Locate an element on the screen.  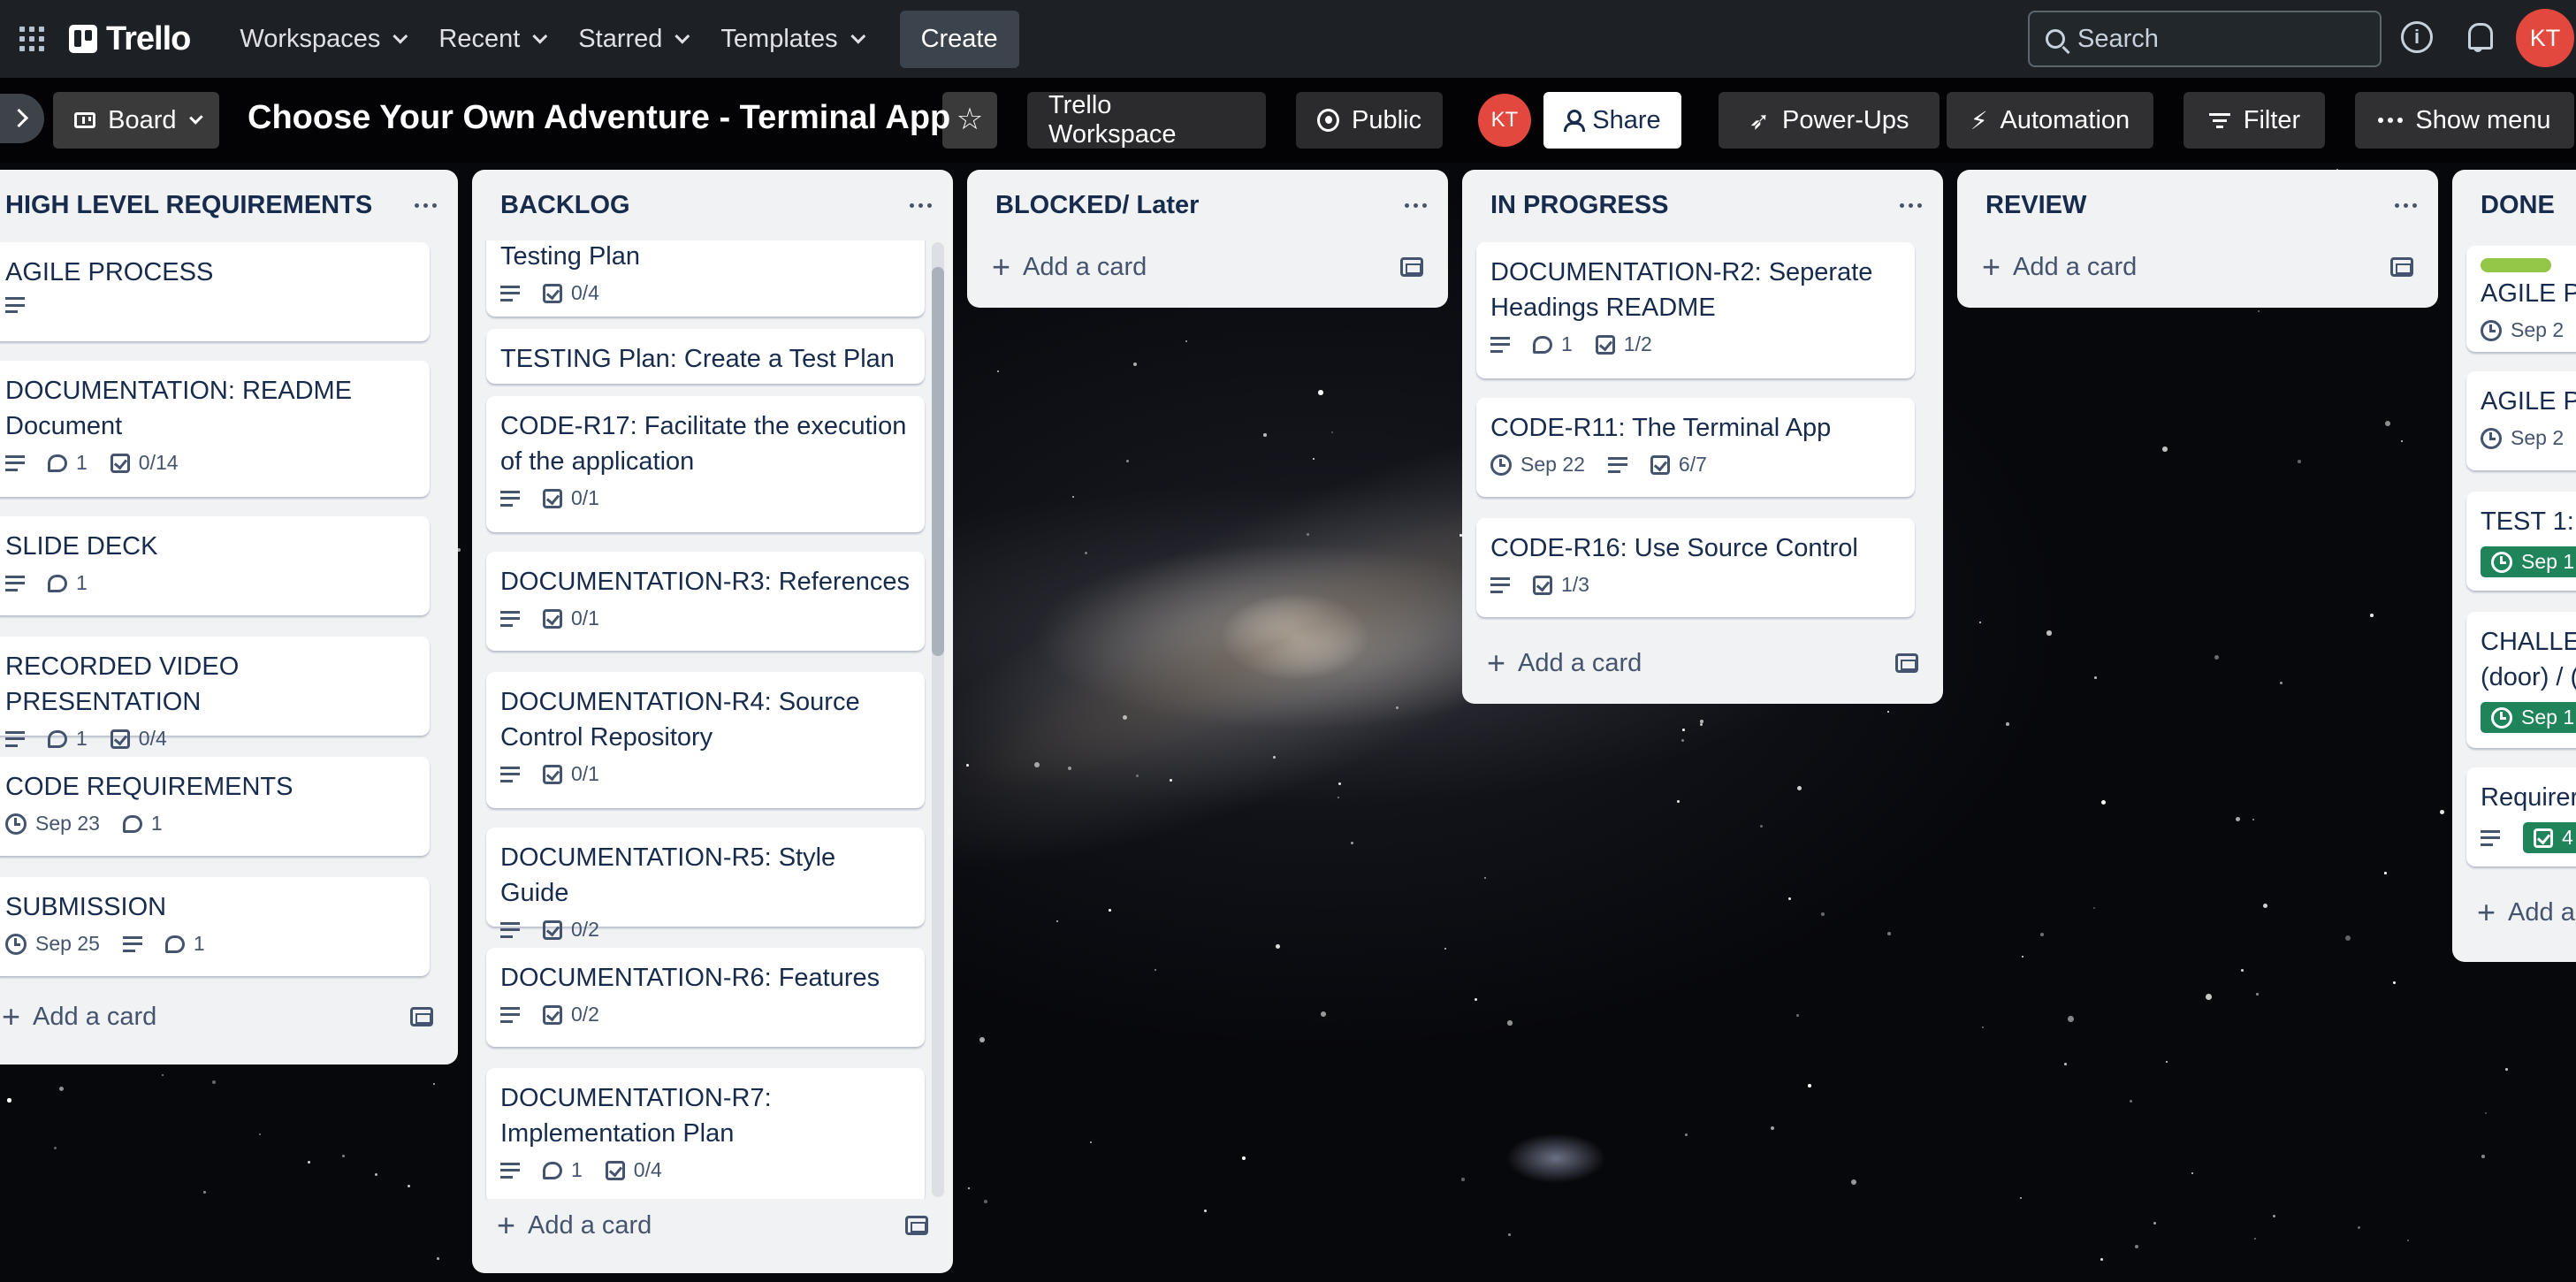
sidebar-expand-button is located at coordinates (22, 118).